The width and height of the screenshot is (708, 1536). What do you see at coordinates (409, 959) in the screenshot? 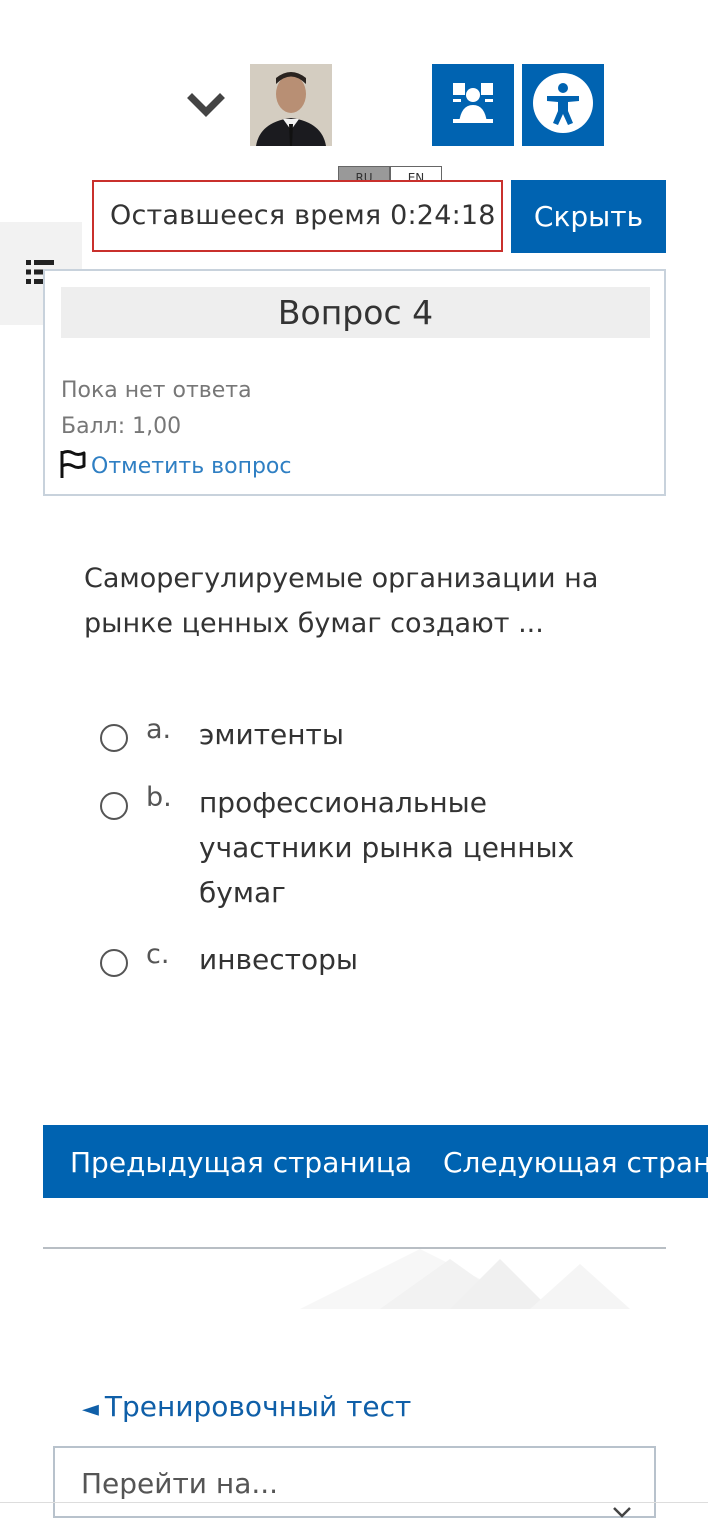
I see `answer-text: инвесторы` at bounding box center [409, 959].